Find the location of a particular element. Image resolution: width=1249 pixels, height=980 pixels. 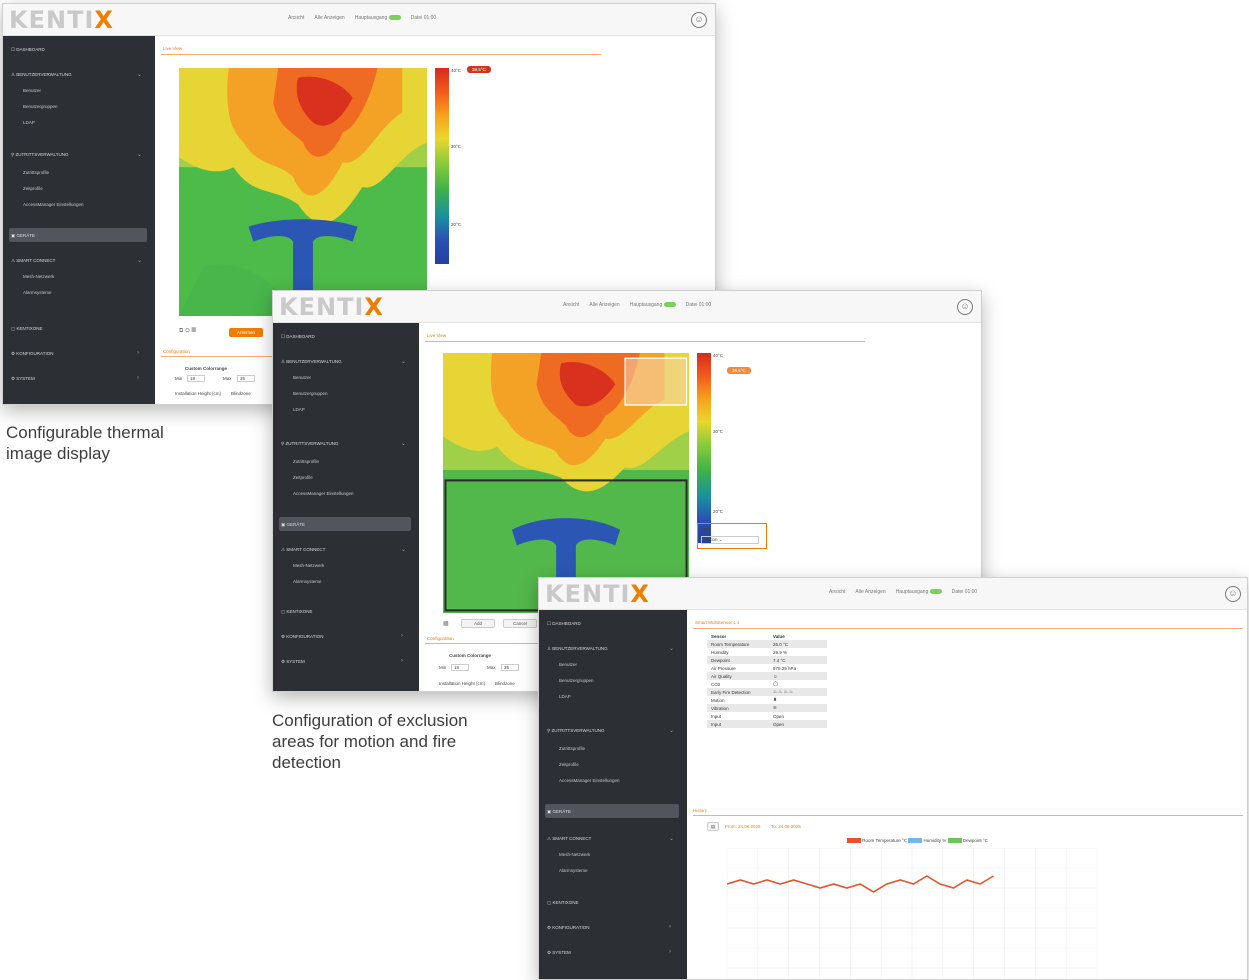

cancel-button: Cancel is located at coordinates (520, 623).